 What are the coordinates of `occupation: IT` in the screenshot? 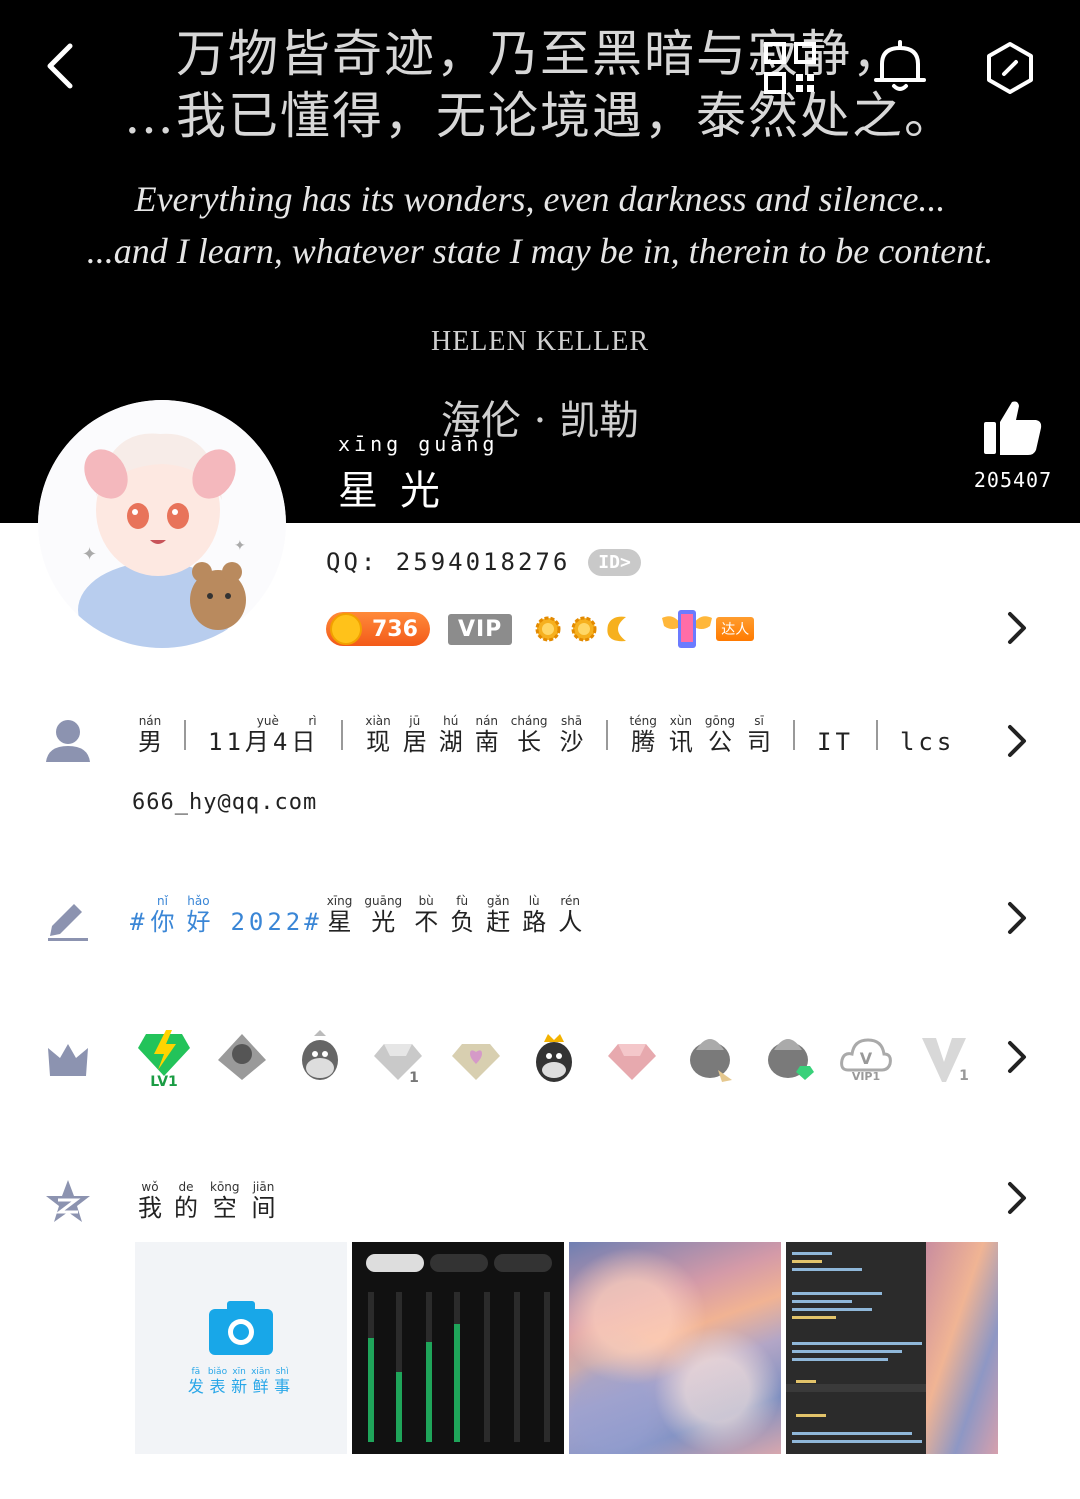 It's located at (835, 742).